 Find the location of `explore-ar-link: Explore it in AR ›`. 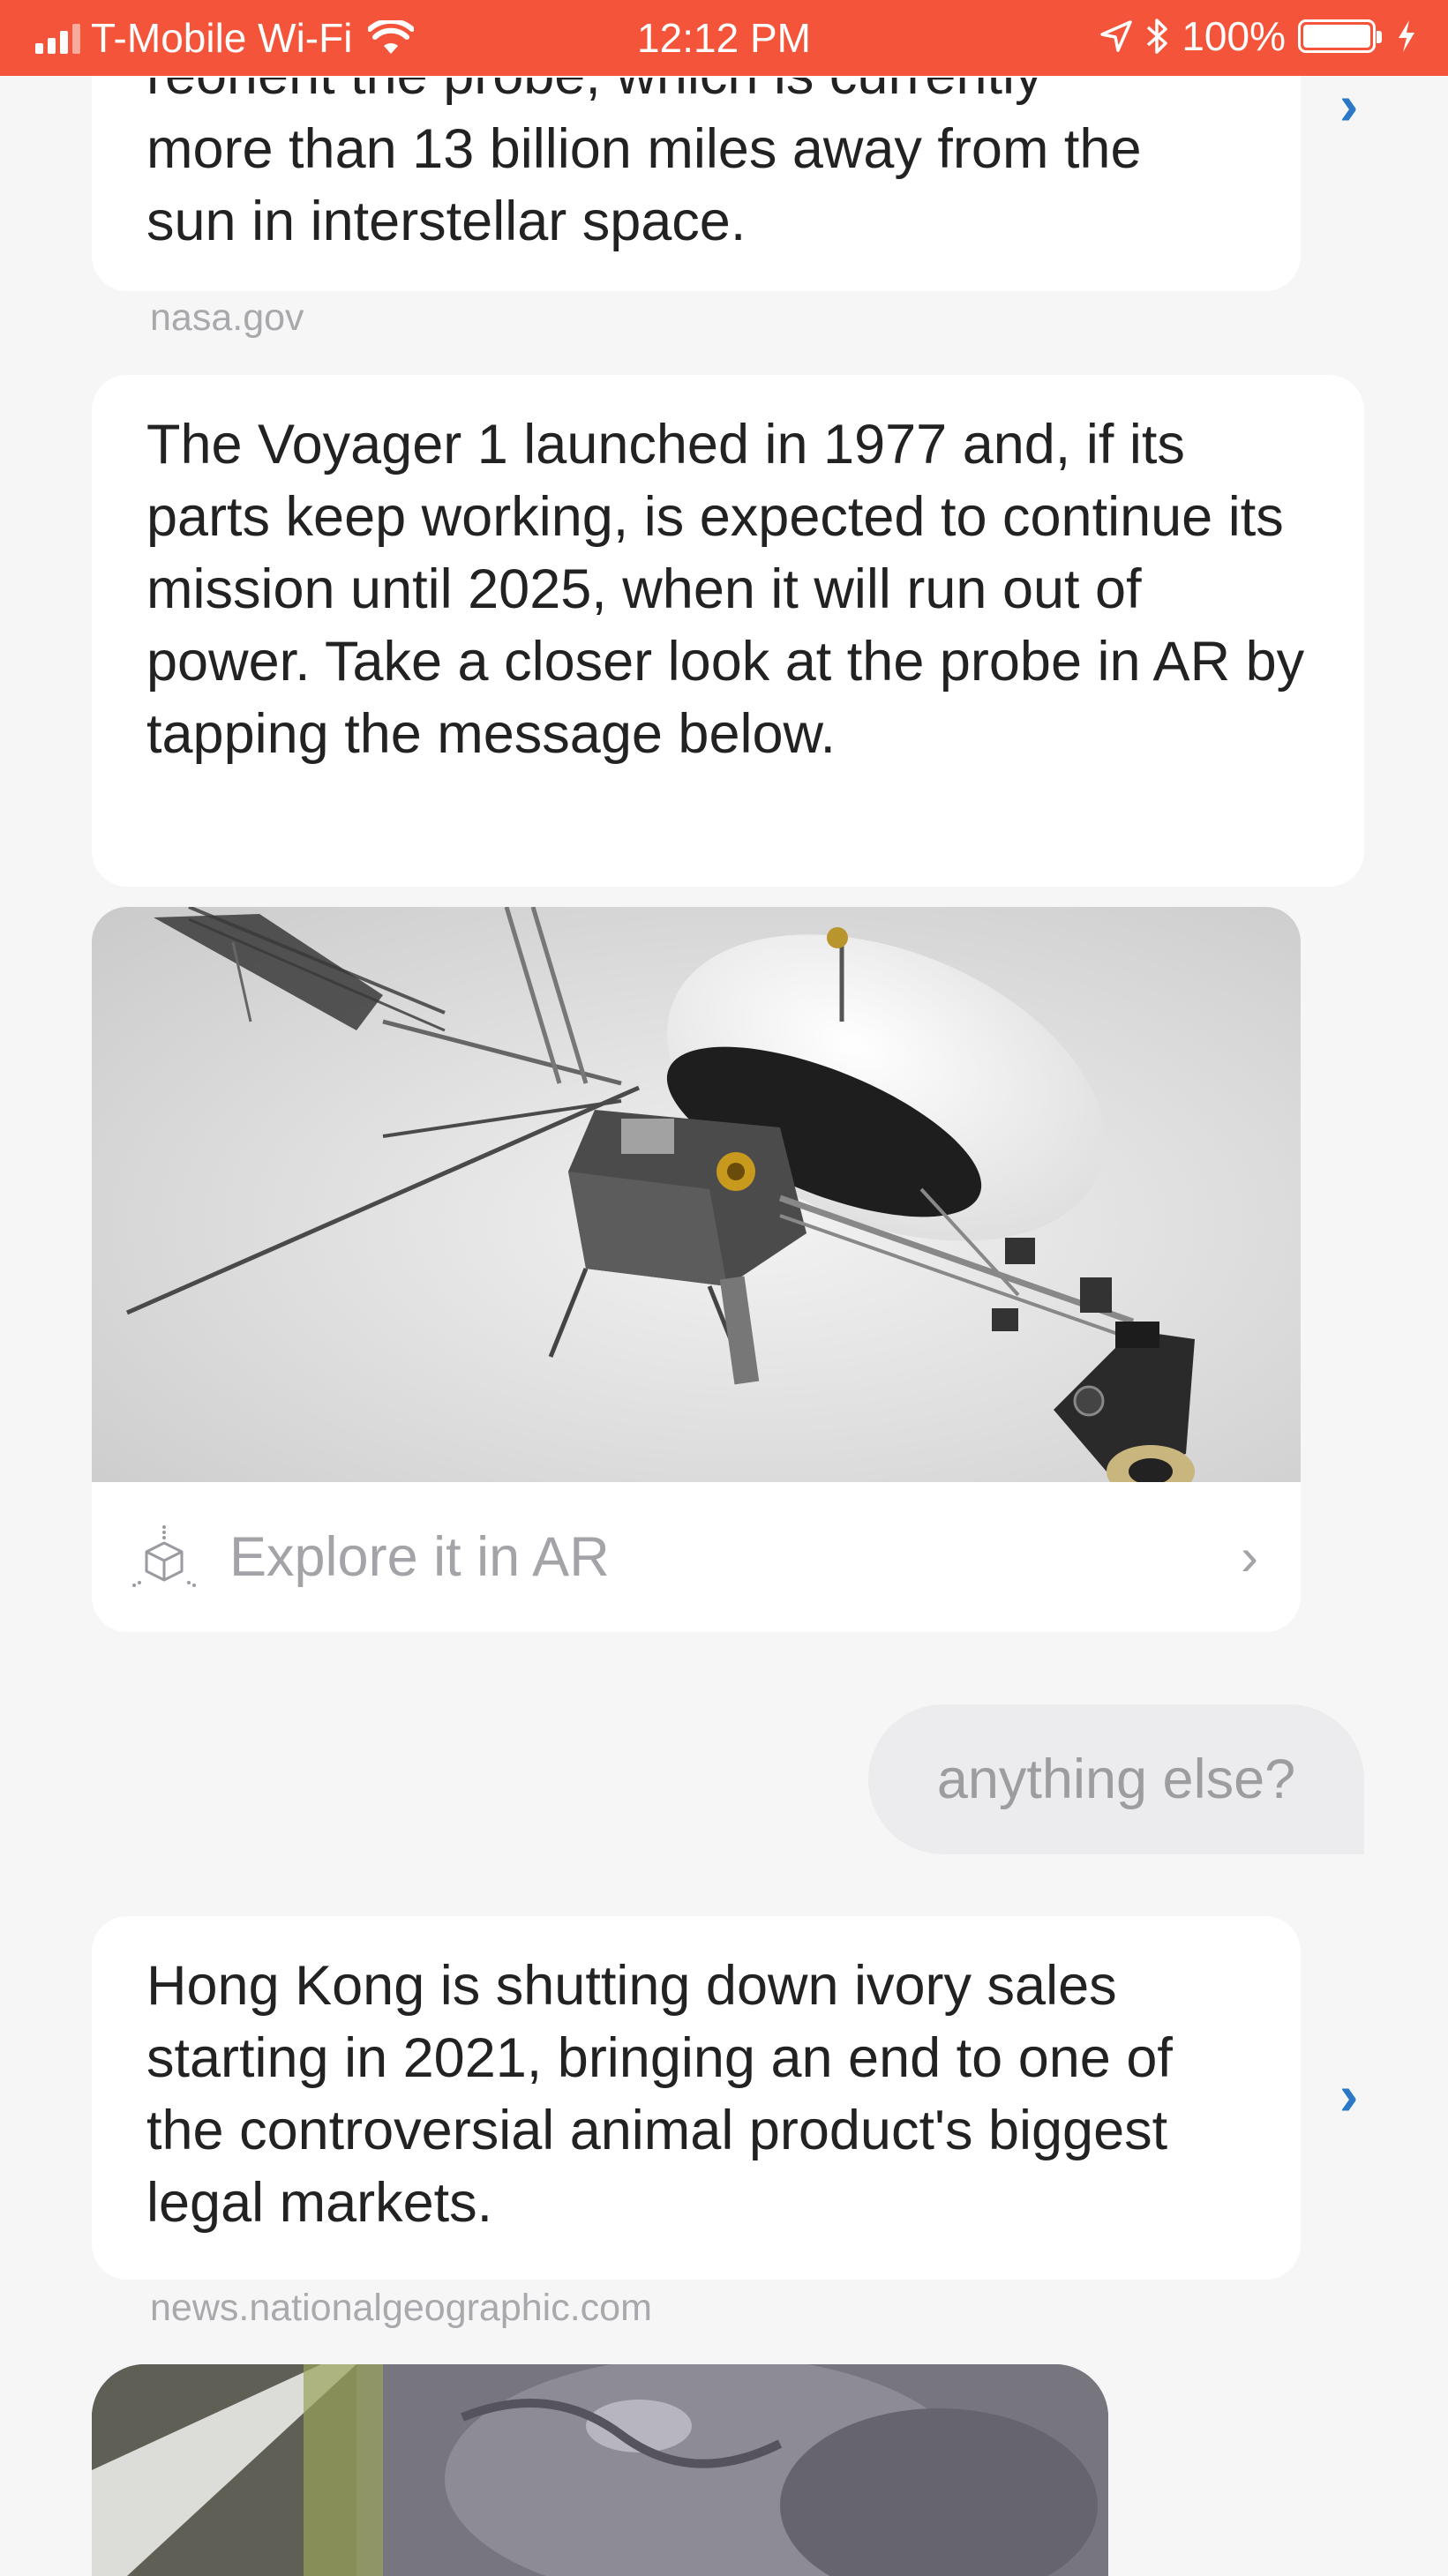

explore-ar-link: Explore it in AR › is located at coordinates (696, 1557).